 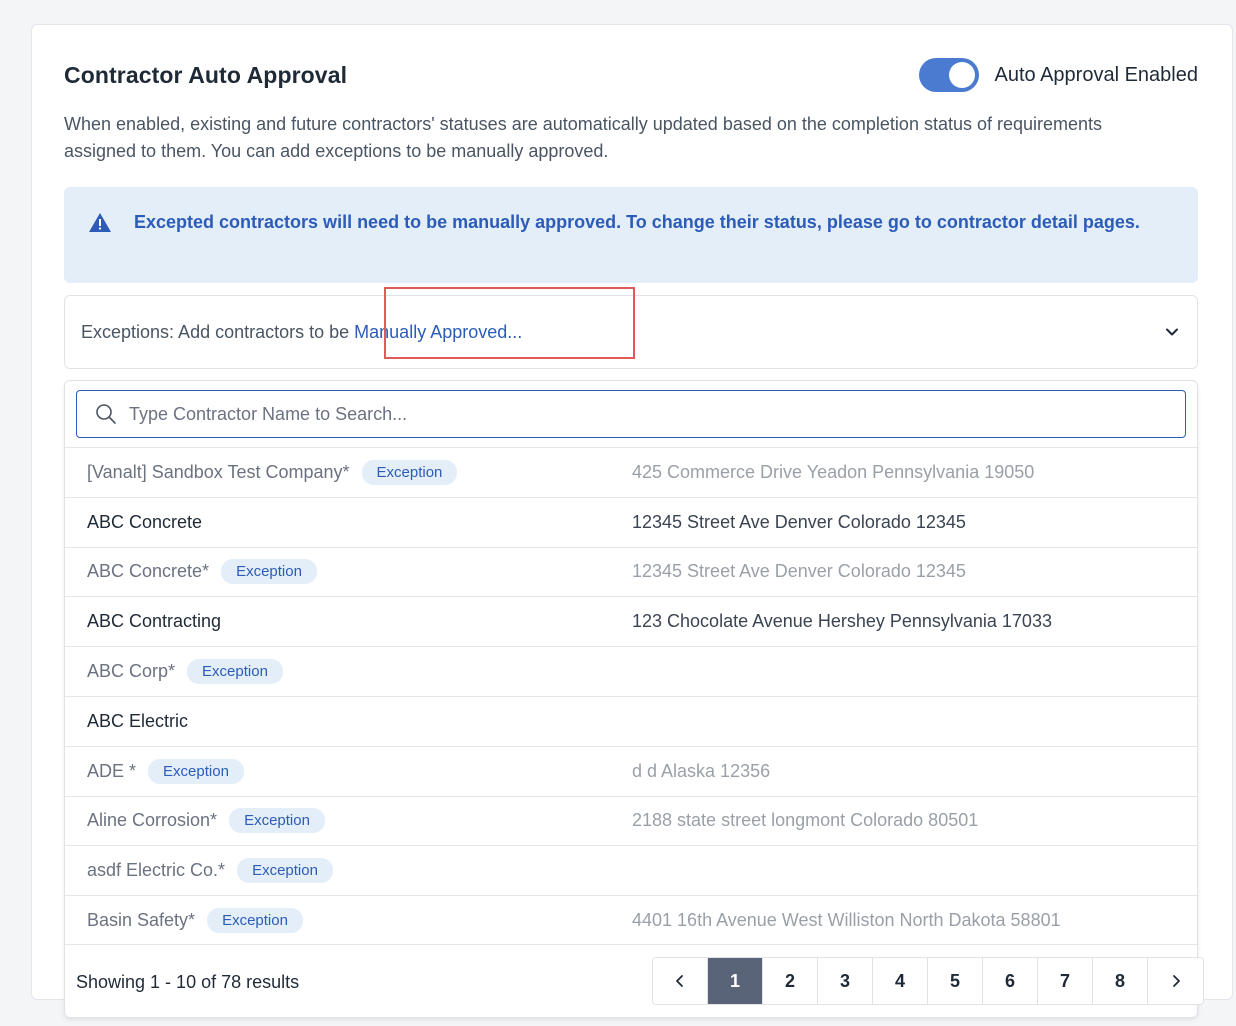 What do you see at coordinates (112, 770) in the screenshot?
I see `contractor-name: ADE *` at bounding box center [112, 770].